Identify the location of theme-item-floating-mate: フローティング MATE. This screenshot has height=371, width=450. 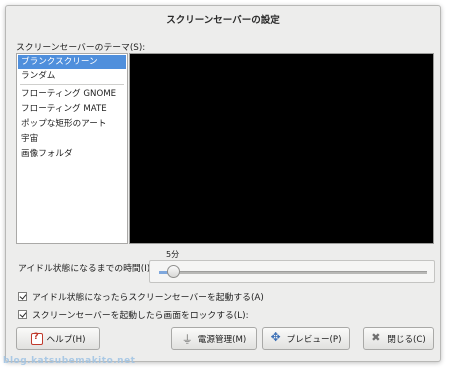
(72, 109).